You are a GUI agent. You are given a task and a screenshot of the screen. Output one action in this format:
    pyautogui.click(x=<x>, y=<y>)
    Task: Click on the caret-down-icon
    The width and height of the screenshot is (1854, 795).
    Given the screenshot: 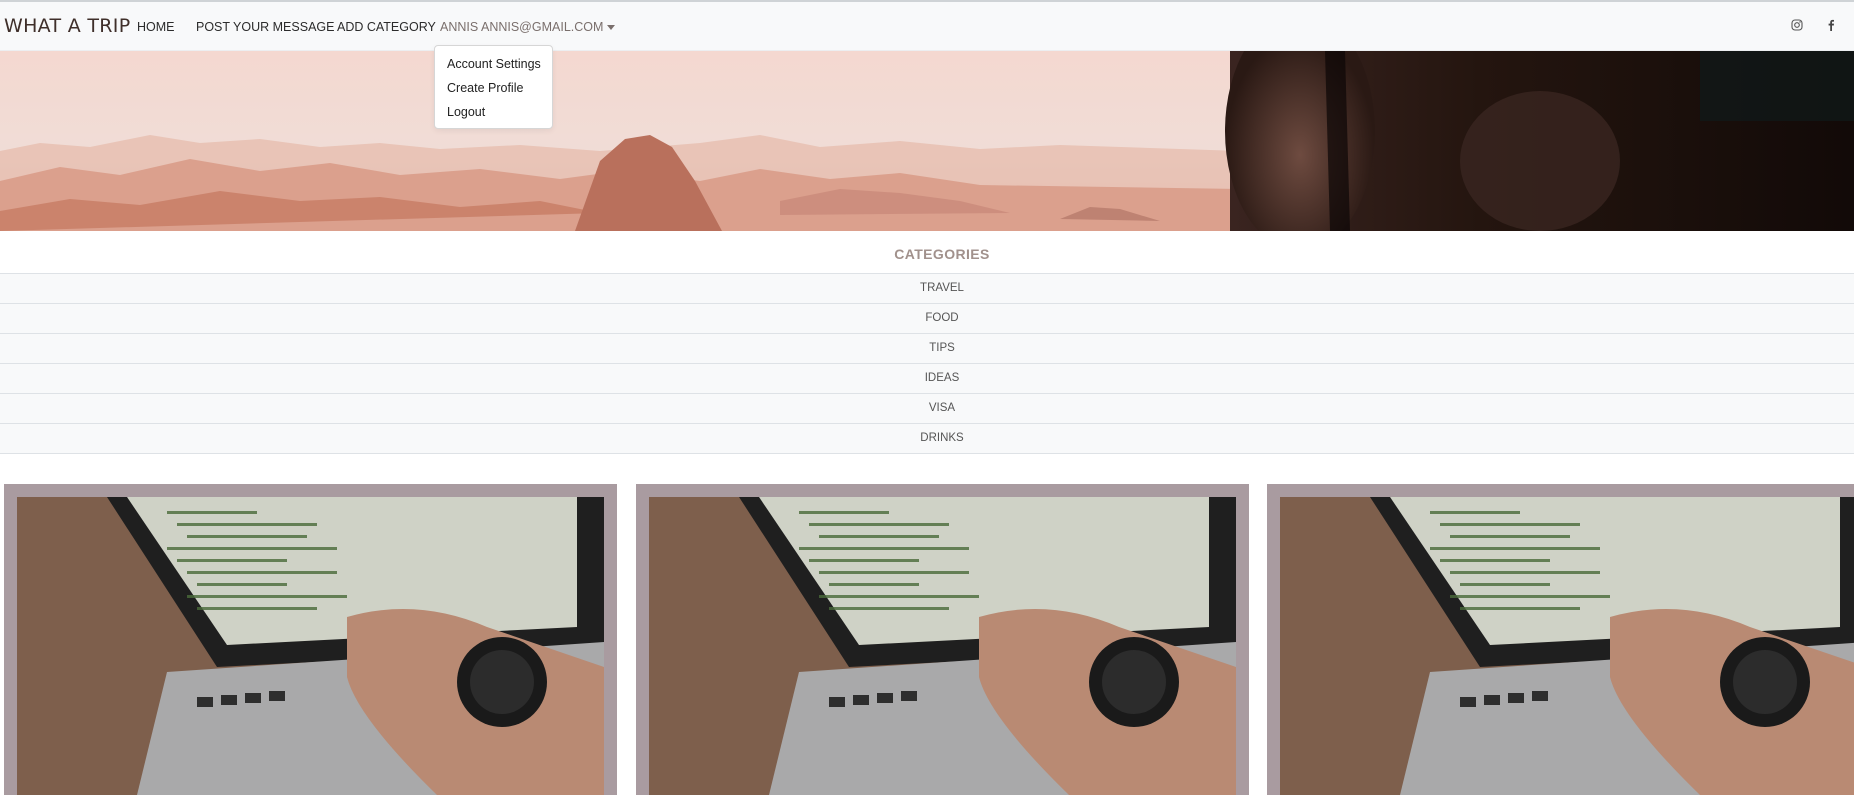 What is the action you would take?
    pyautogui.click(x=611, y=28)
    